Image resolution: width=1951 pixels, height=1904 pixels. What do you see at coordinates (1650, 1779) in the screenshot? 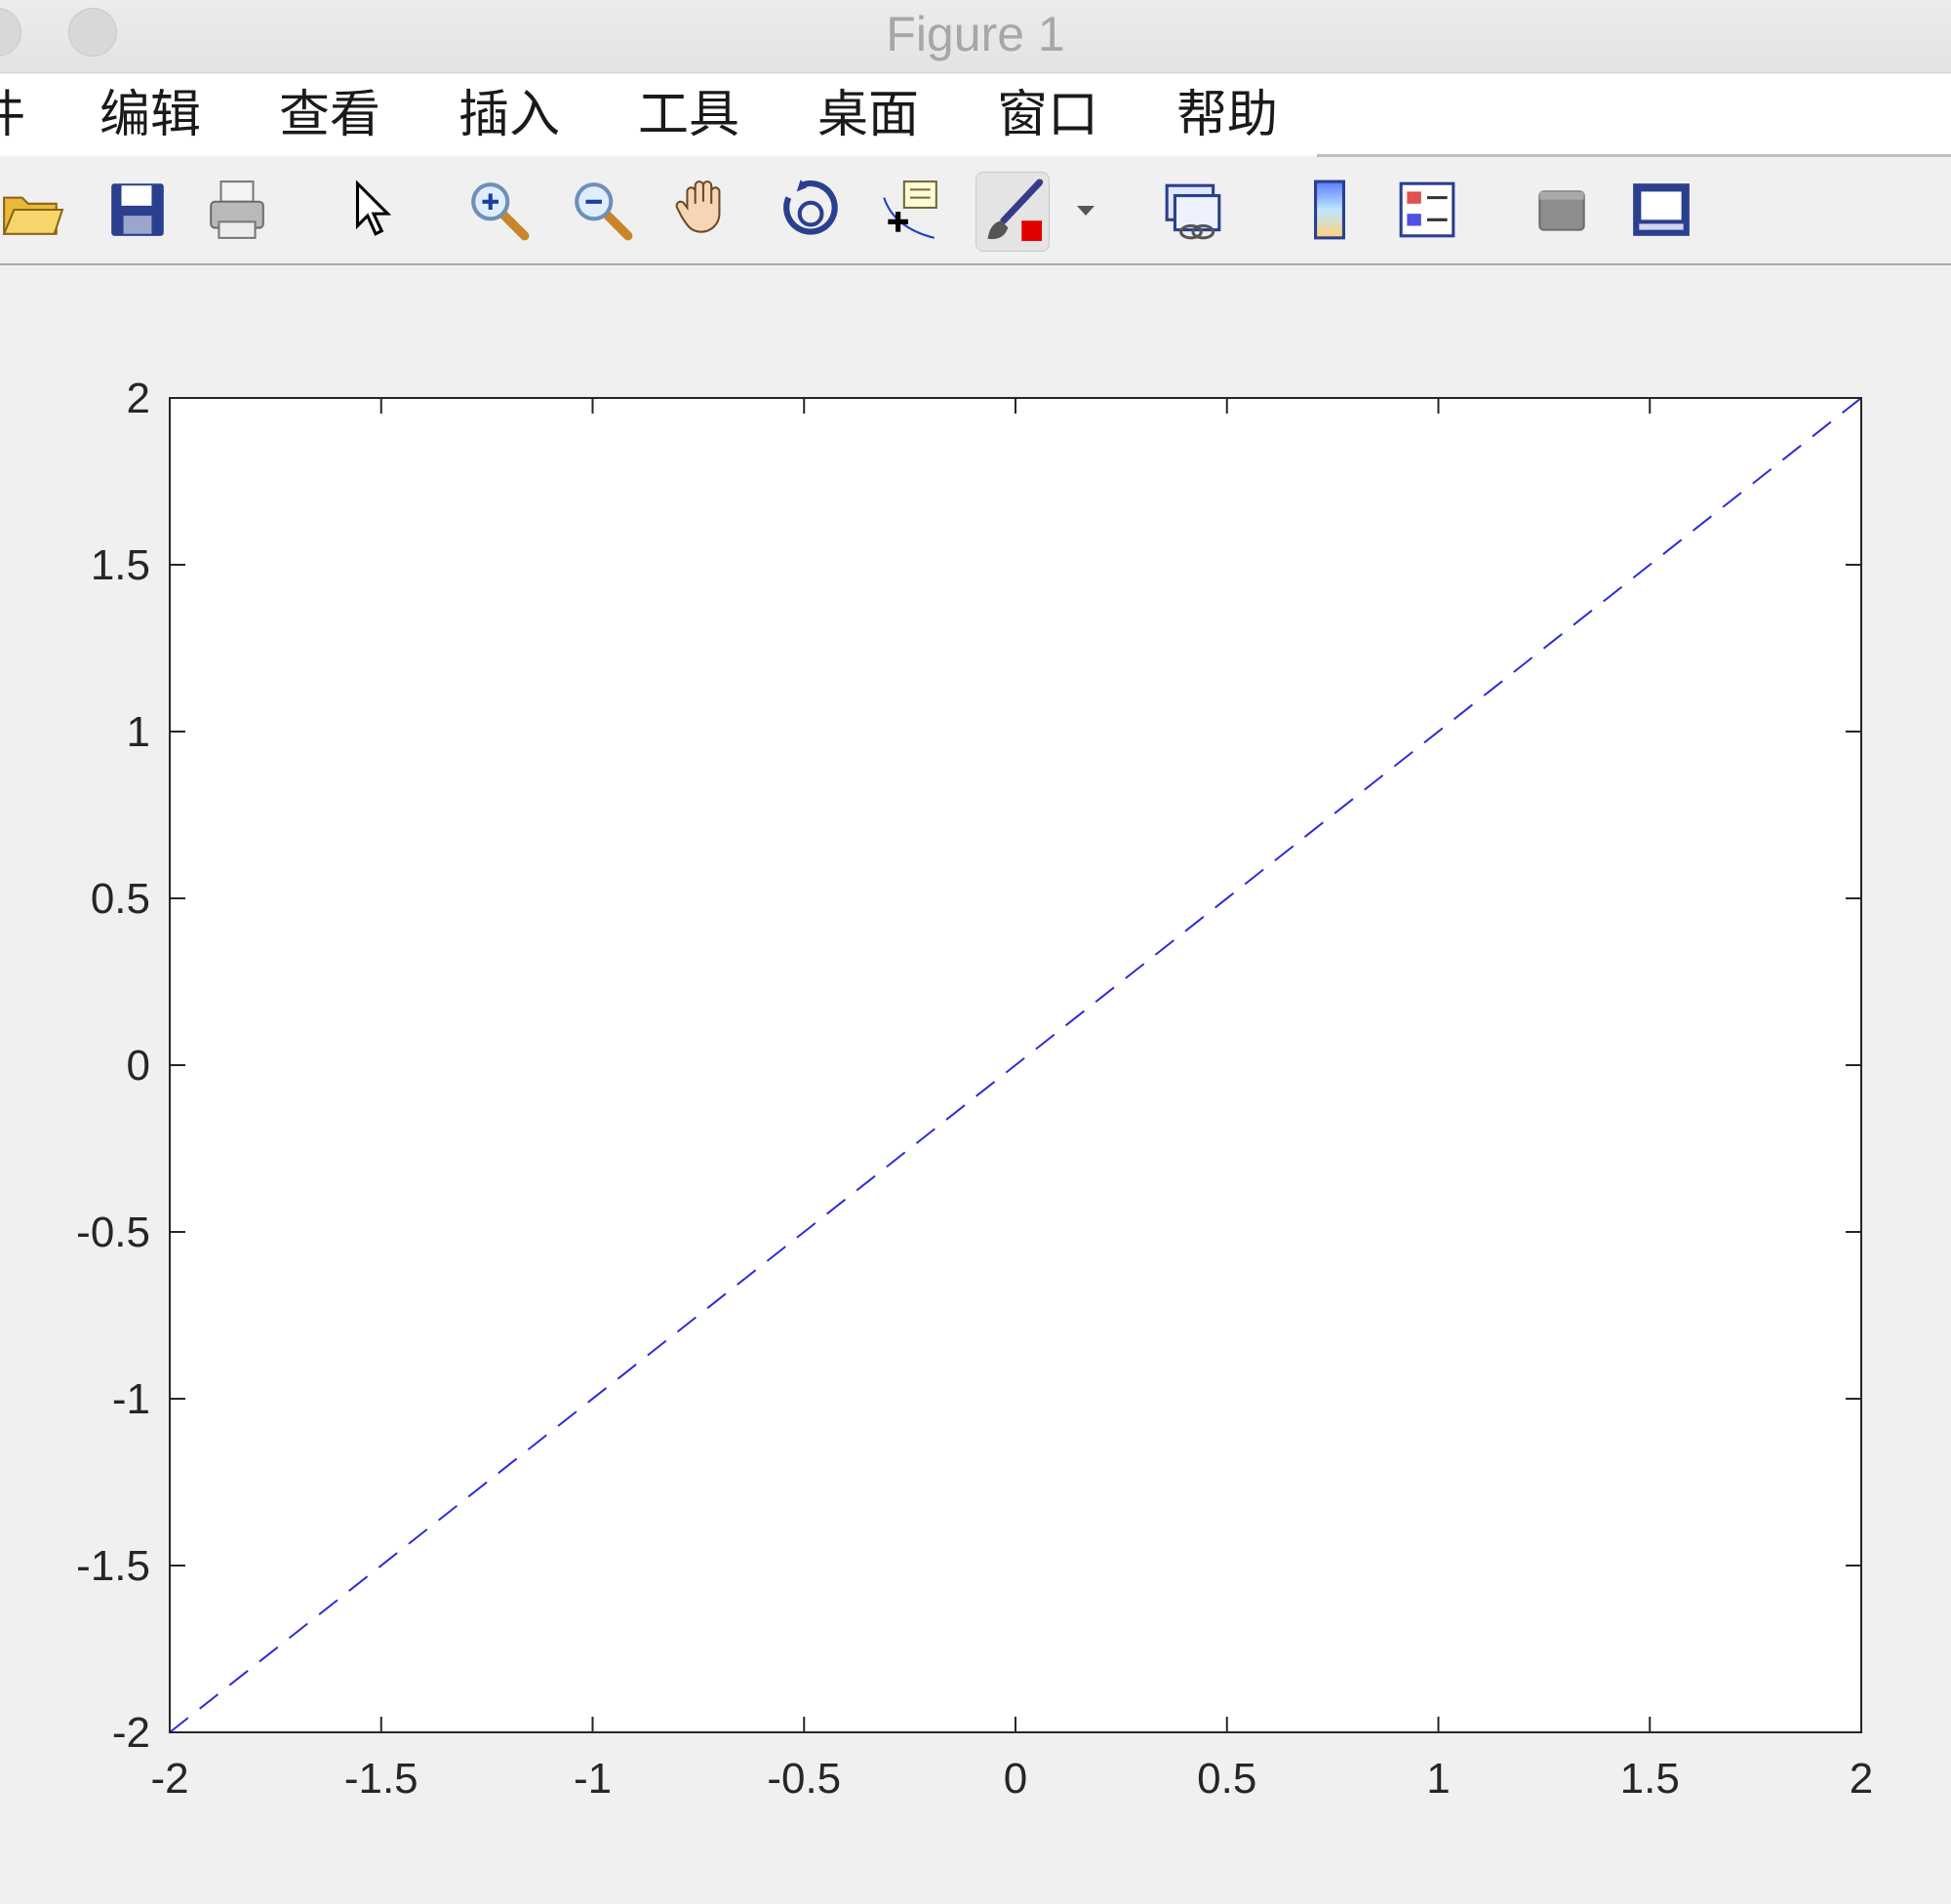
I see `x-tick-label: 1.5` at bounding box center [1650, 1779].